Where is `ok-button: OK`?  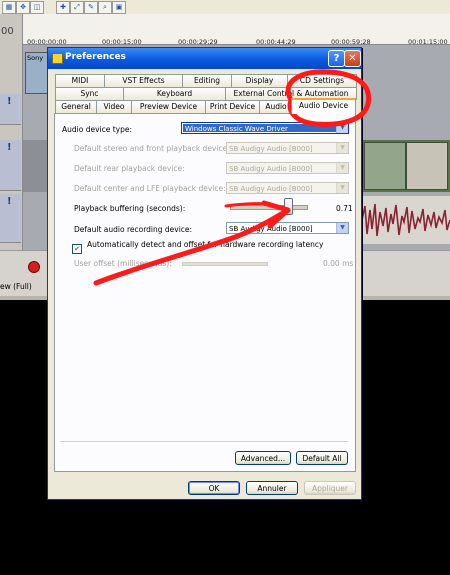 ok-button: OK is located at coordinates (214, 488).